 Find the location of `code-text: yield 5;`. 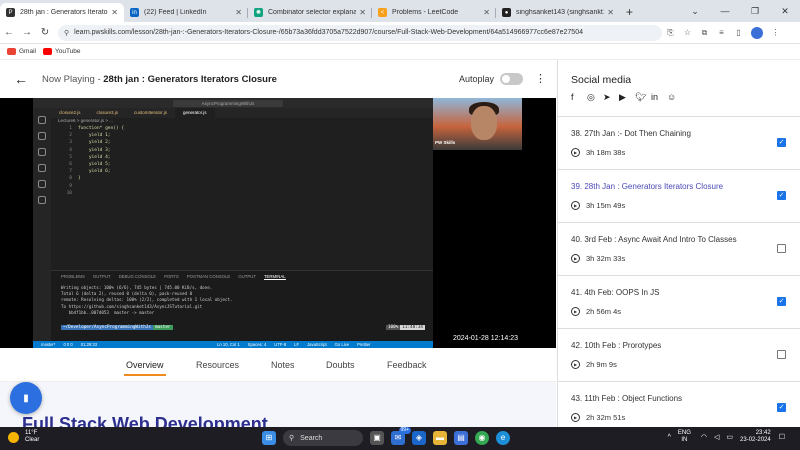

code-text: yield 5; is located at coordinates (94, 165).